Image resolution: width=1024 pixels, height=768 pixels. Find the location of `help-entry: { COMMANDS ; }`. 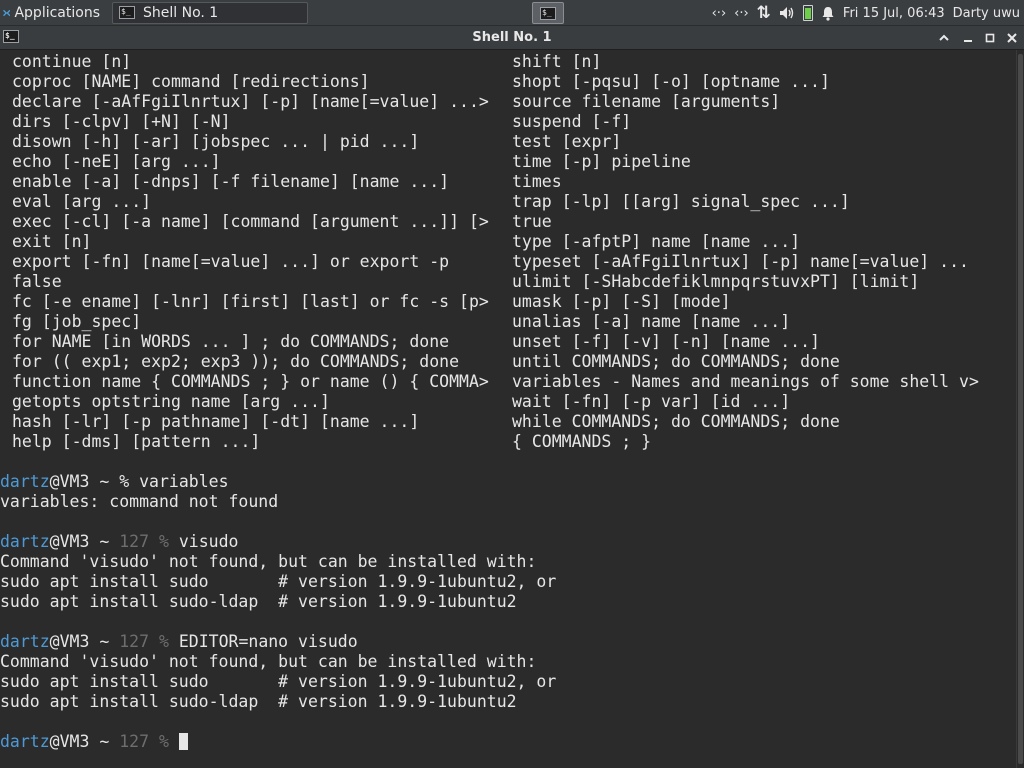

help-entry: { COMMANDS ; } is located at coordinates (582, 441).